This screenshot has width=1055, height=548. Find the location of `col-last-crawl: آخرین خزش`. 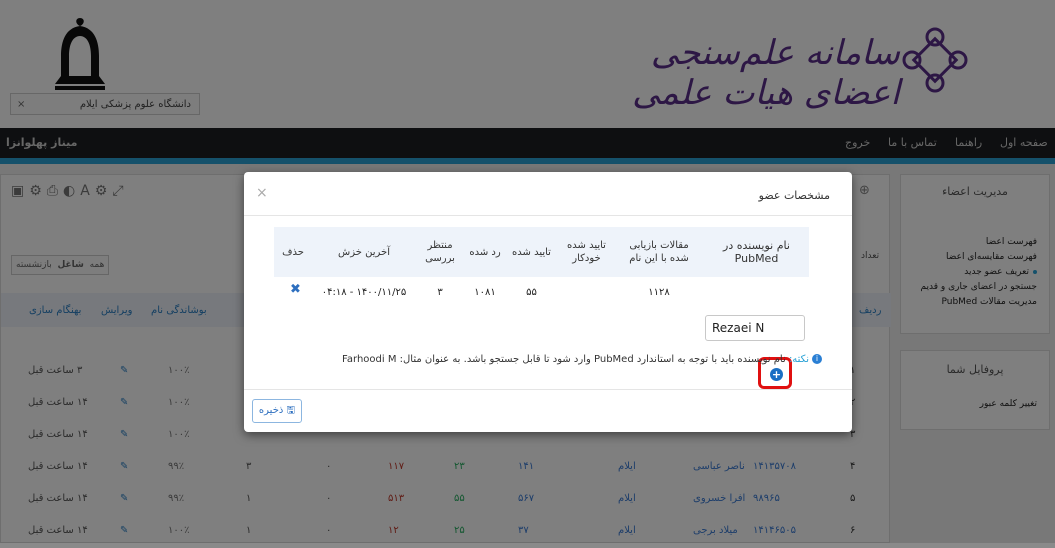

col-last-crawl: آخرین خزش is located at coordinates (364, 252).